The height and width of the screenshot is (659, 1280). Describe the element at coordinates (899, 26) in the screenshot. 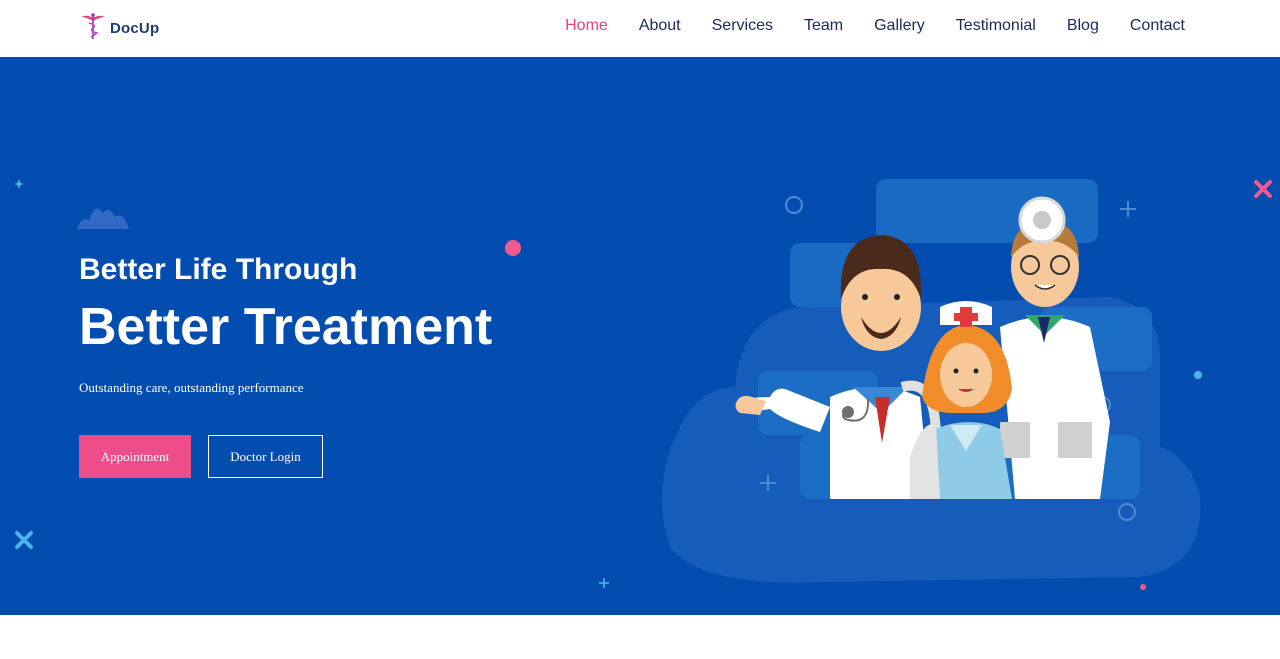

I see `nav-gallery: Gallery` at that location.